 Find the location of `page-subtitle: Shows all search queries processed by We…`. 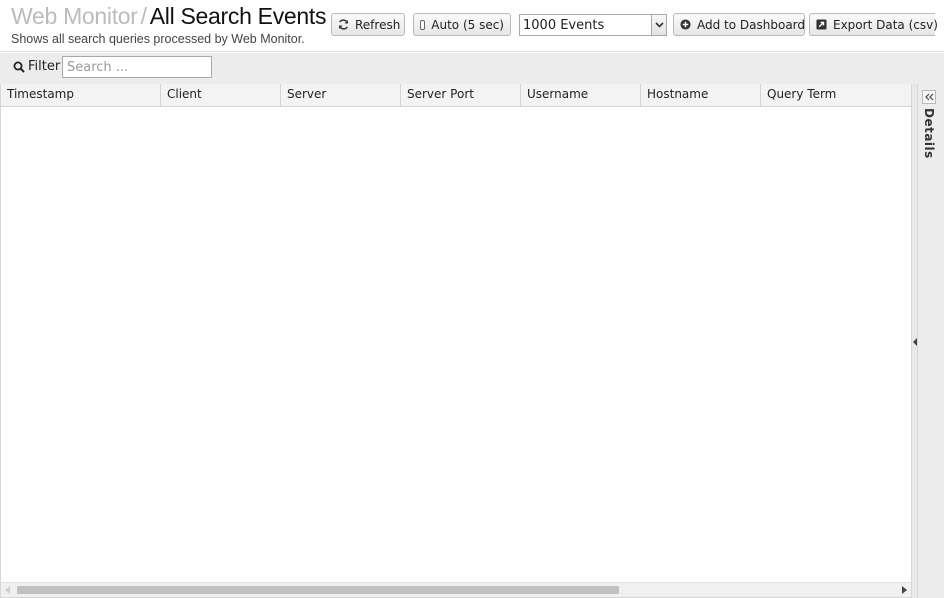

page-subtitle: Shows all search queries processed by We… is located at coordinates (158, 39).